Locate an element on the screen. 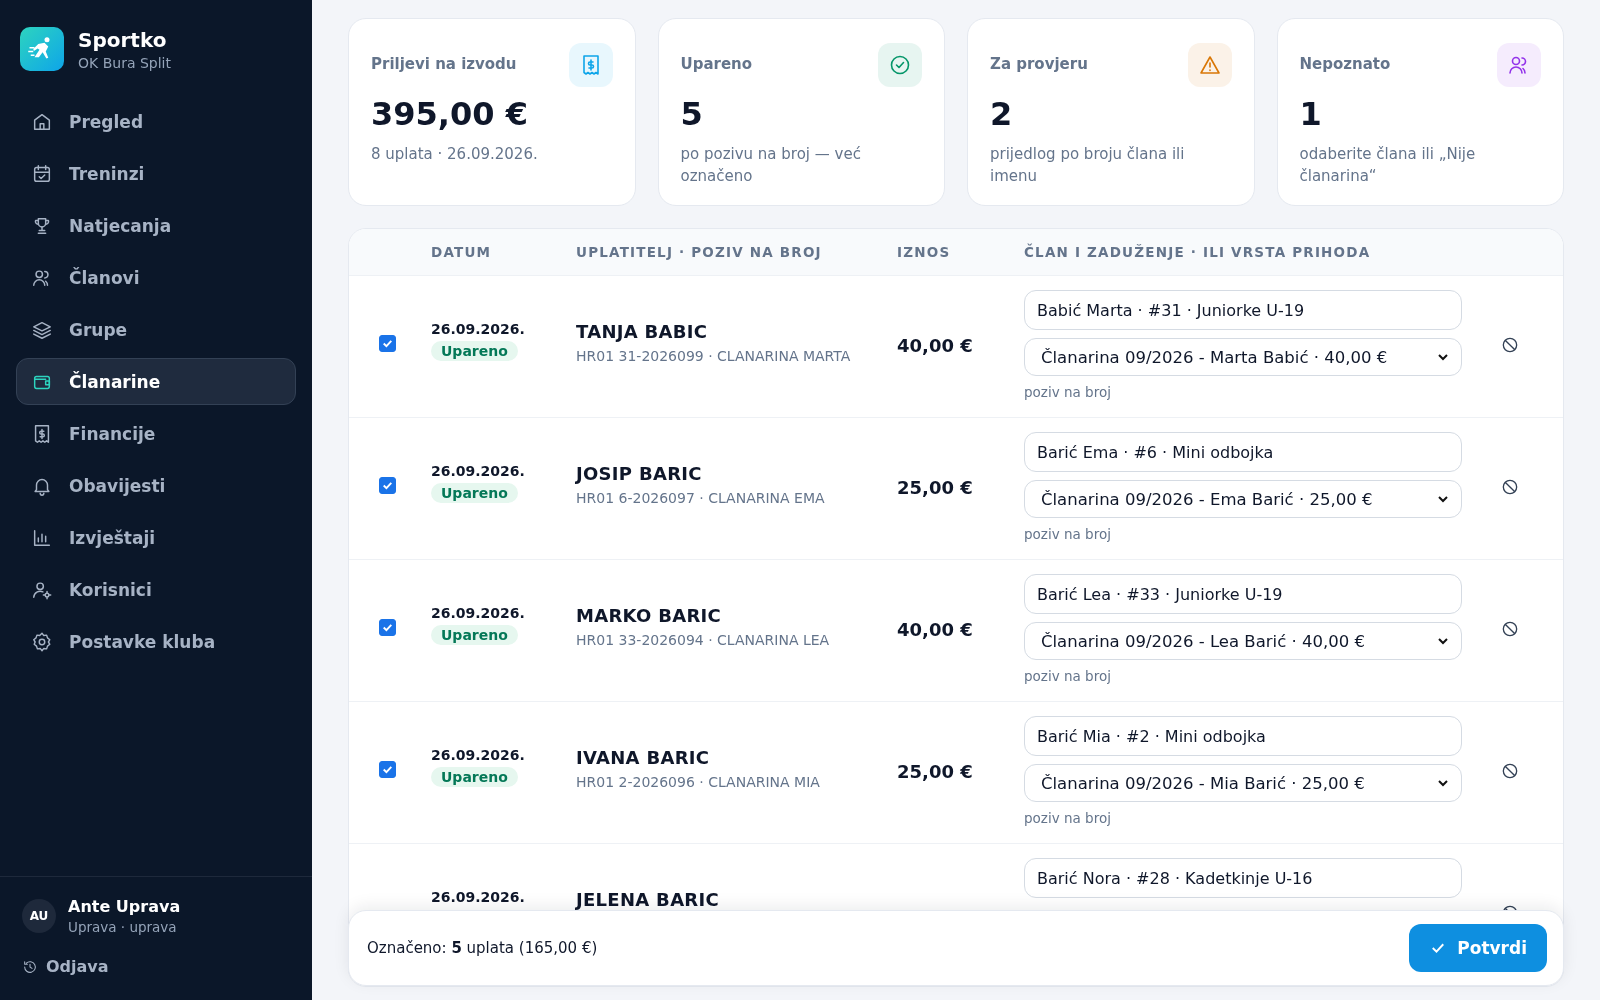  stat-value: 2 is located at coordinates (1002, 114).